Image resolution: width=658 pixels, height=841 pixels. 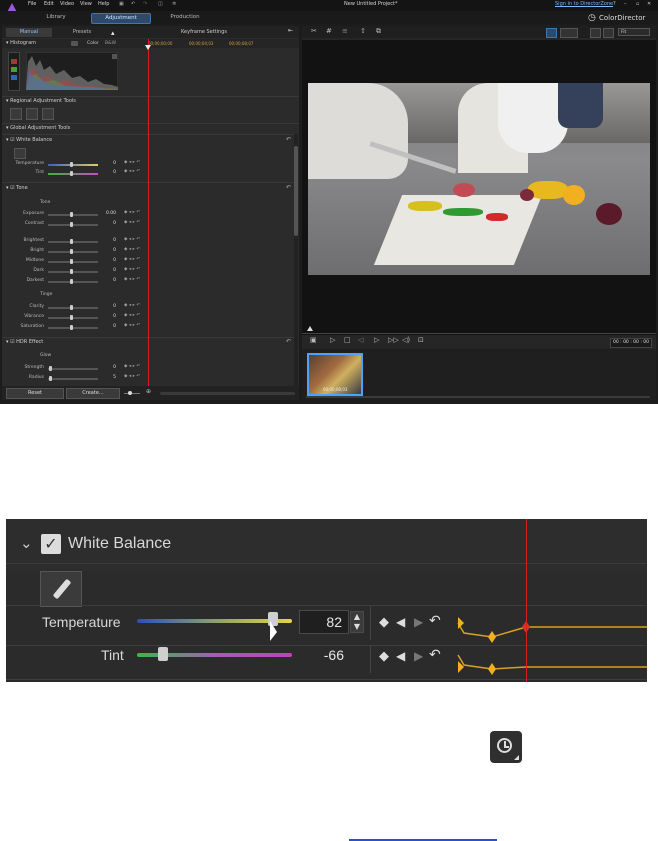 I want to click on redo-icon: ↷, so click(x=145, y=4).